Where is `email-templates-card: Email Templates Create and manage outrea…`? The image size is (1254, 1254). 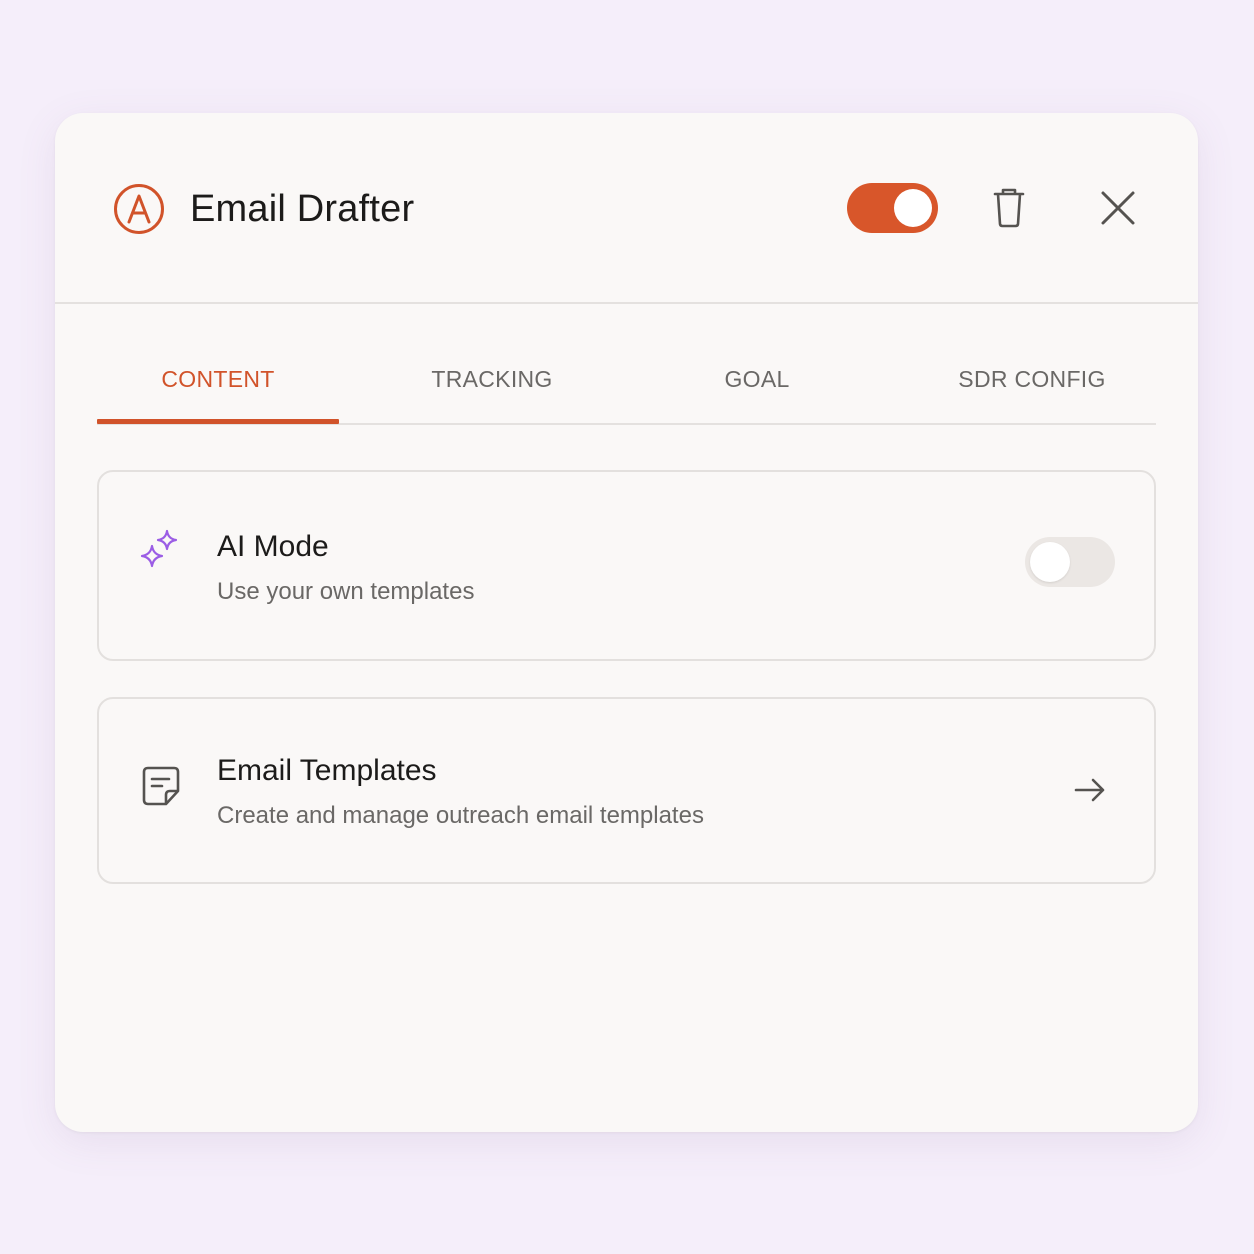 email-templates-card: Email Templates Create and manage outrea… is located at coordinates (626, 790).